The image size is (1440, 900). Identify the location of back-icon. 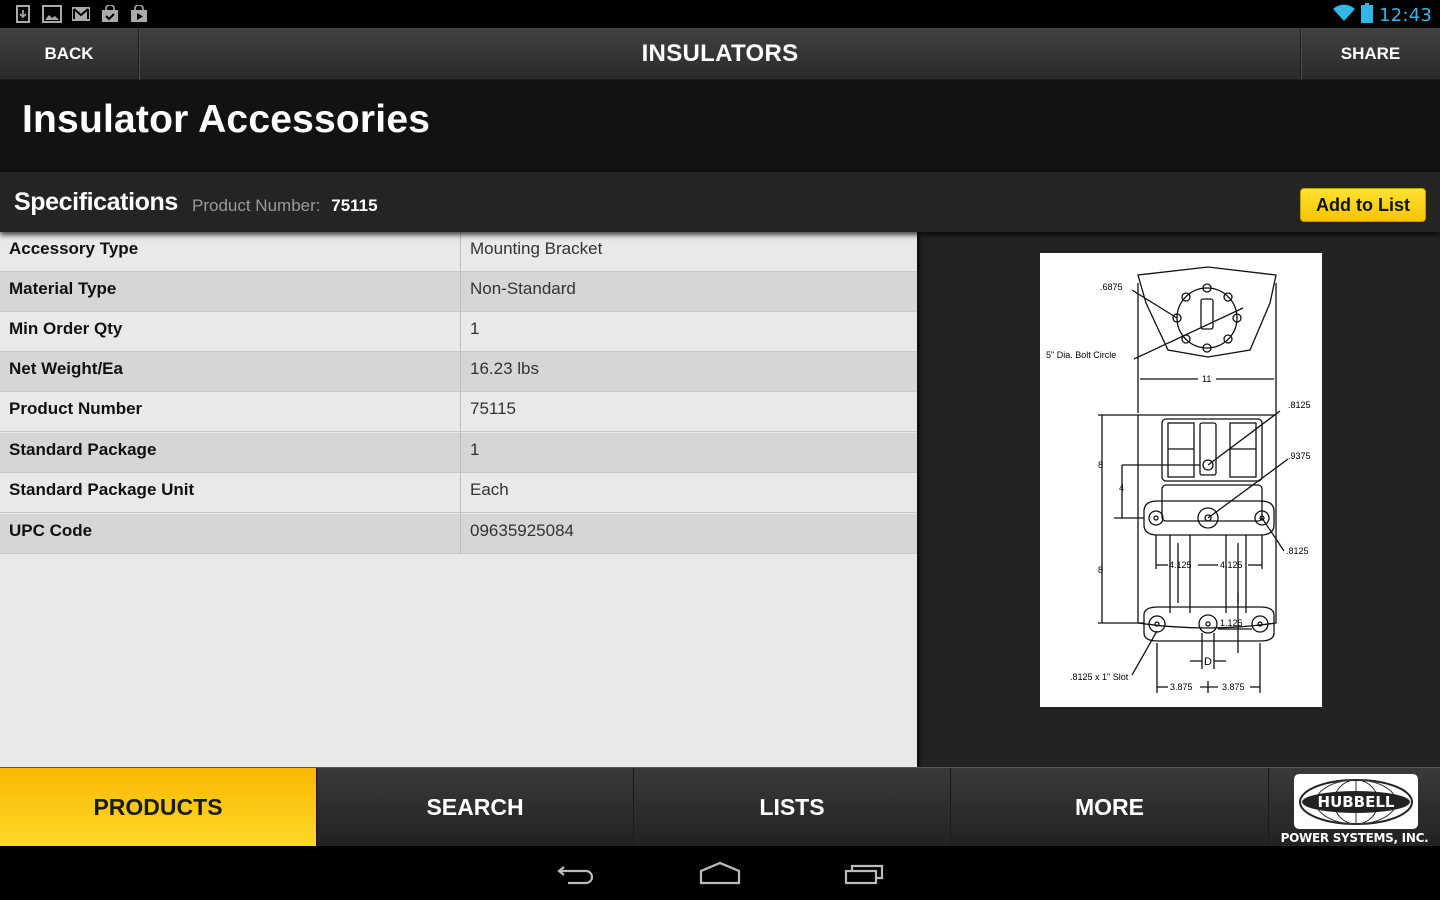
(576, 873).